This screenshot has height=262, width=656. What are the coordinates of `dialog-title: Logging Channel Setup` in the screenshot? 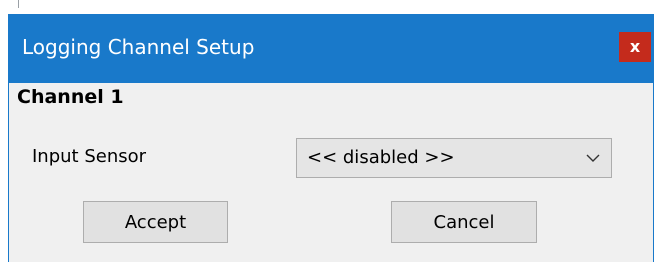 It's located at (138, 47).